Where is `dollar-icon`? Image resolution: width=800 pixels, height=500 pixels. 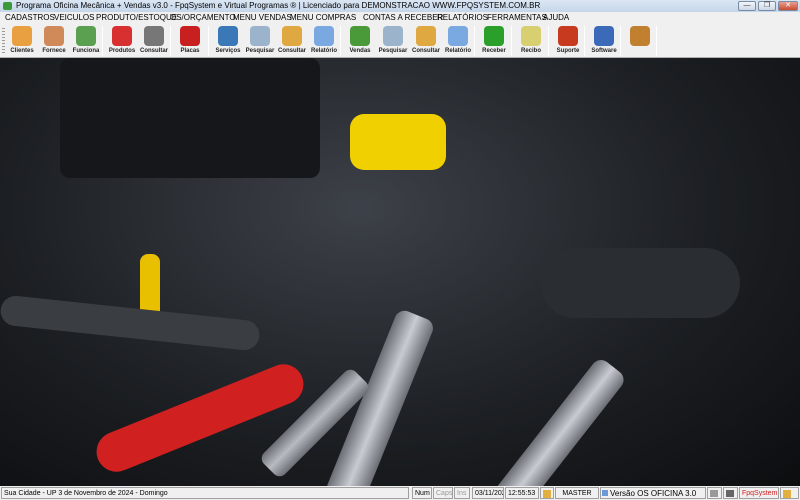
dollar-icon is located at coordinates (494, 36).